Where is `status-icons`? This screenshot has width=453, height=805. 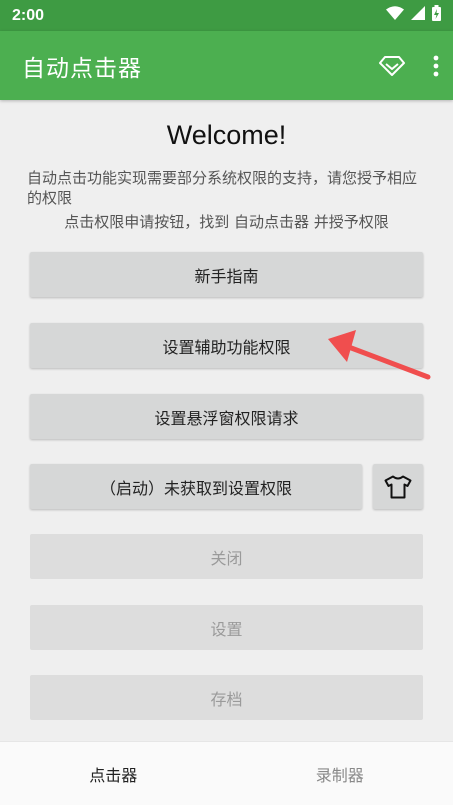 status-icons is located at coordinates (413, 15).